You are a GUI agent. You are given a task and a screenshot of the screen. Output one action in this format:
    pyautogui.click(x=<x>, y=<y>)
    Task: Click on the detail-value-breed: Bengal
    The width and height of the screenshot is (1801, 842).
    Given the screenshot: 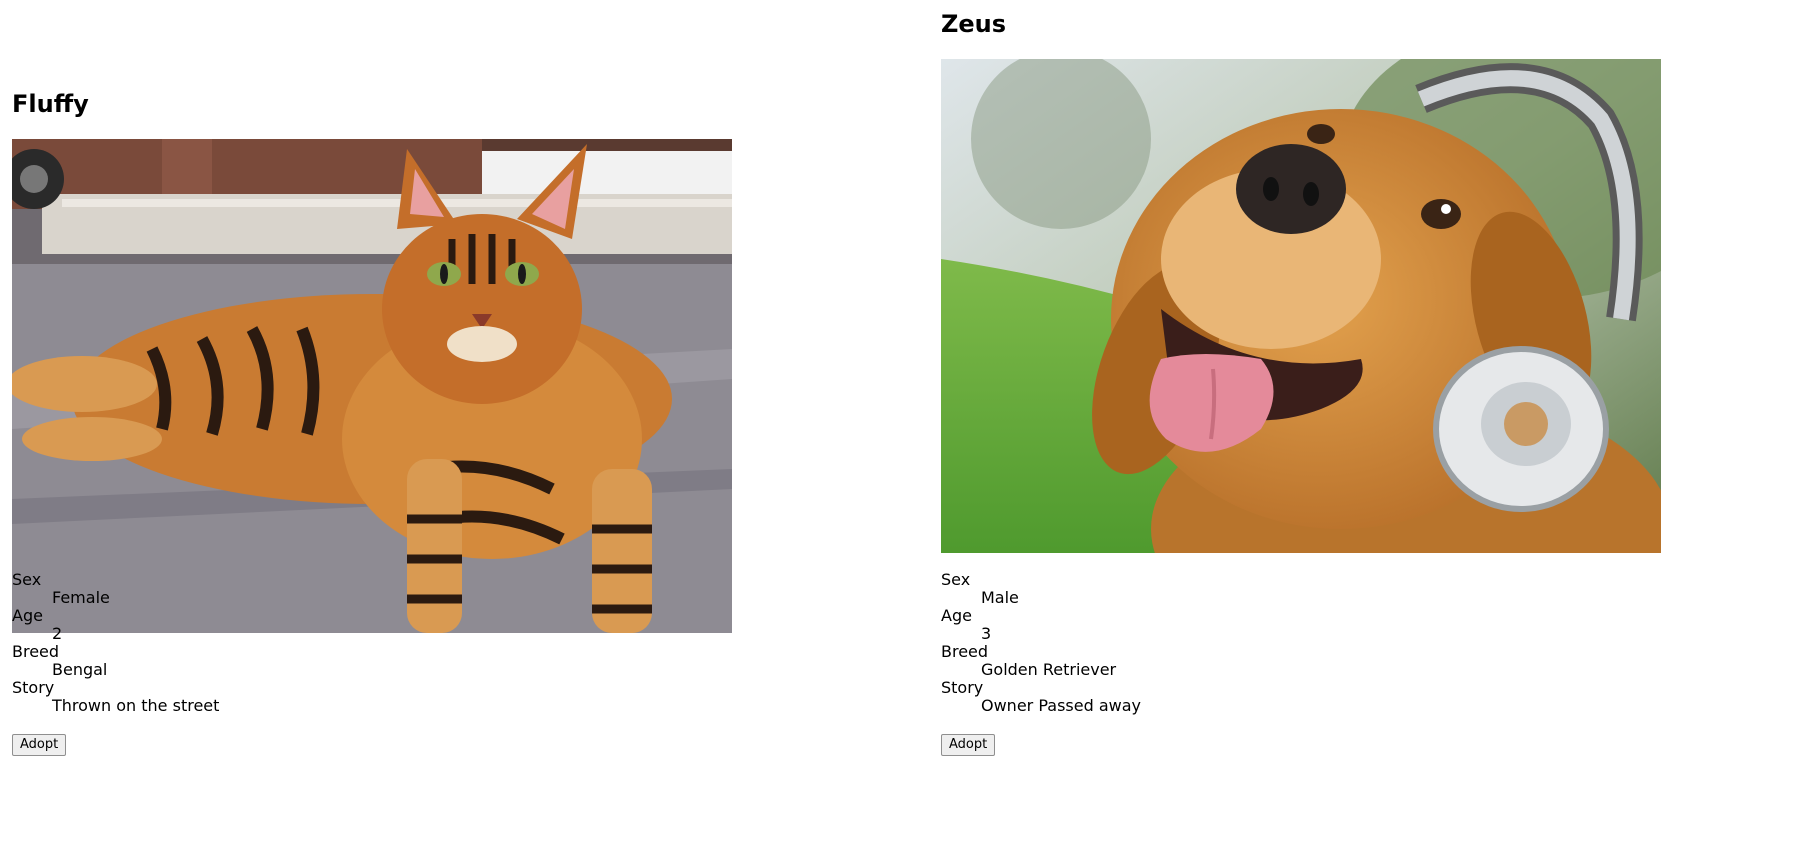 What is the action you would take?
    pyautogui.click(x=80, y=669)
    